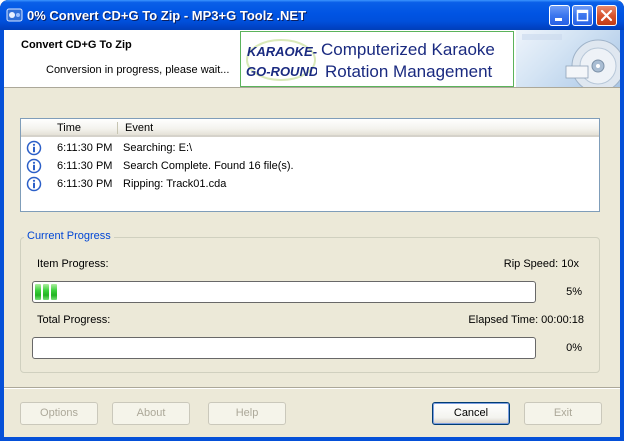  Describe the element at coordinates (281, 71) in the screenshot. I see `logo-text-line2: GO-ROUND` at that location.